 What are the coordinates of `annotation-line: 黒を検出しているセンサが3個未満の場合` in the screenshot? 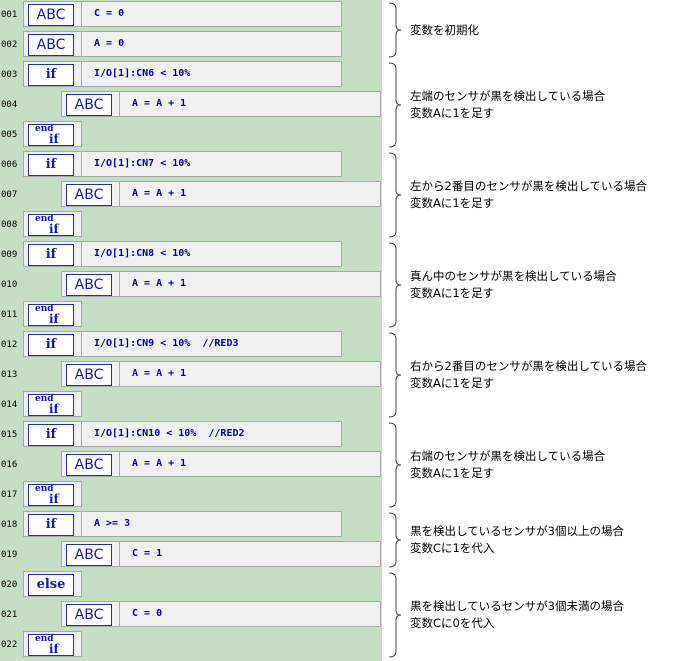 It's located at (517, 606).